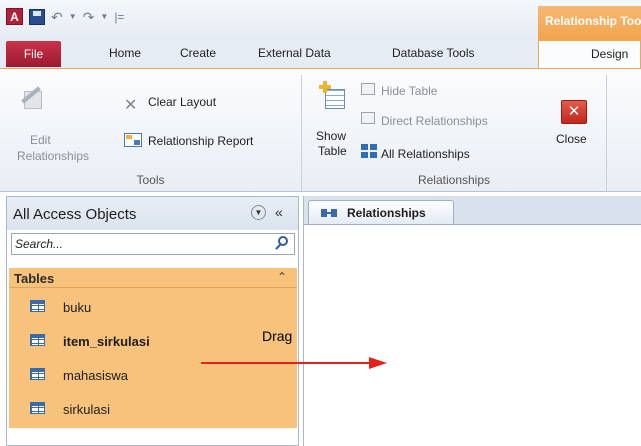 Image resolution: width=641 pixels, height=446 pixels. I want to click on tab-file: File, so click(33, 54).